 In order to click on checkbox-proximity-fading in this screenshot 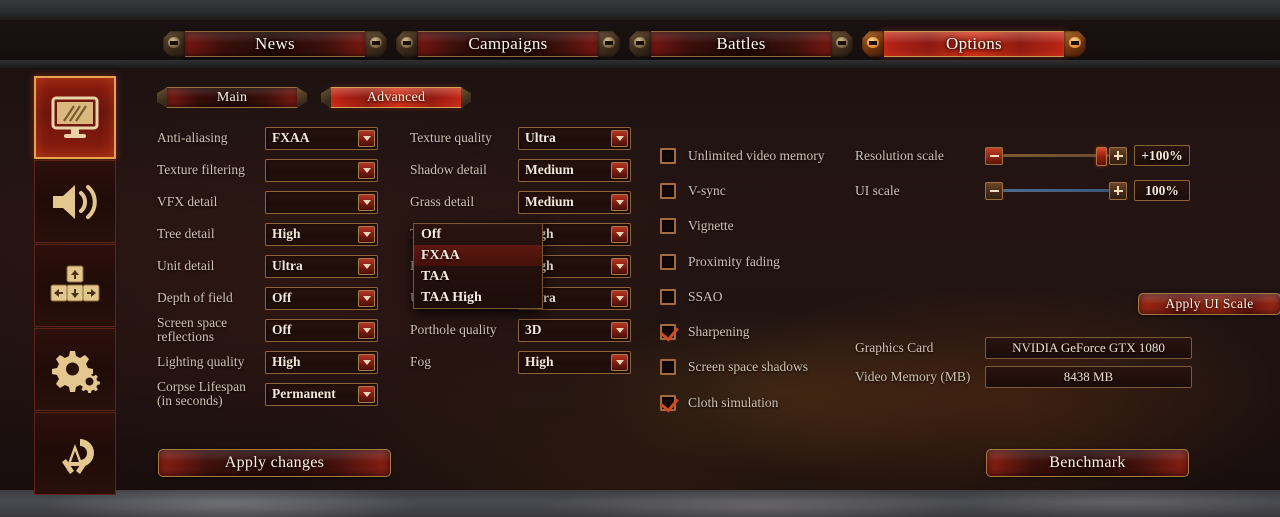, I will do `click(668, 261)`.